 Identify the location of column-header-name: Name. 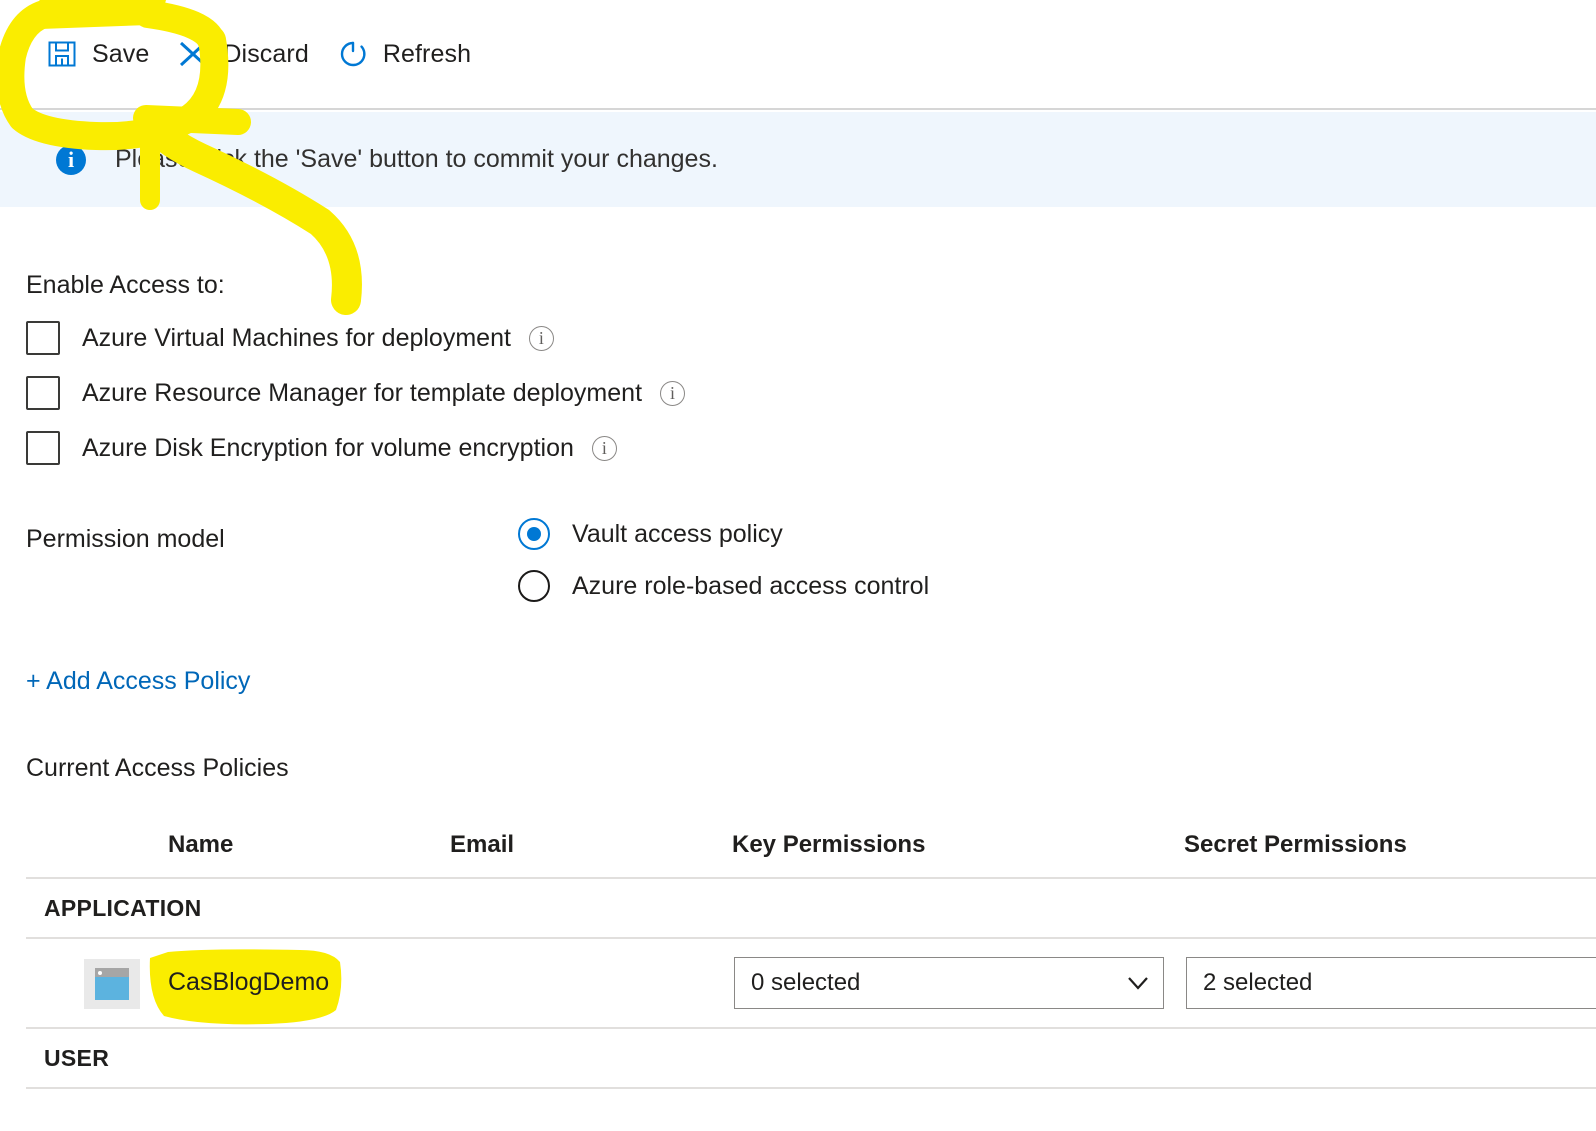
(201, 844).